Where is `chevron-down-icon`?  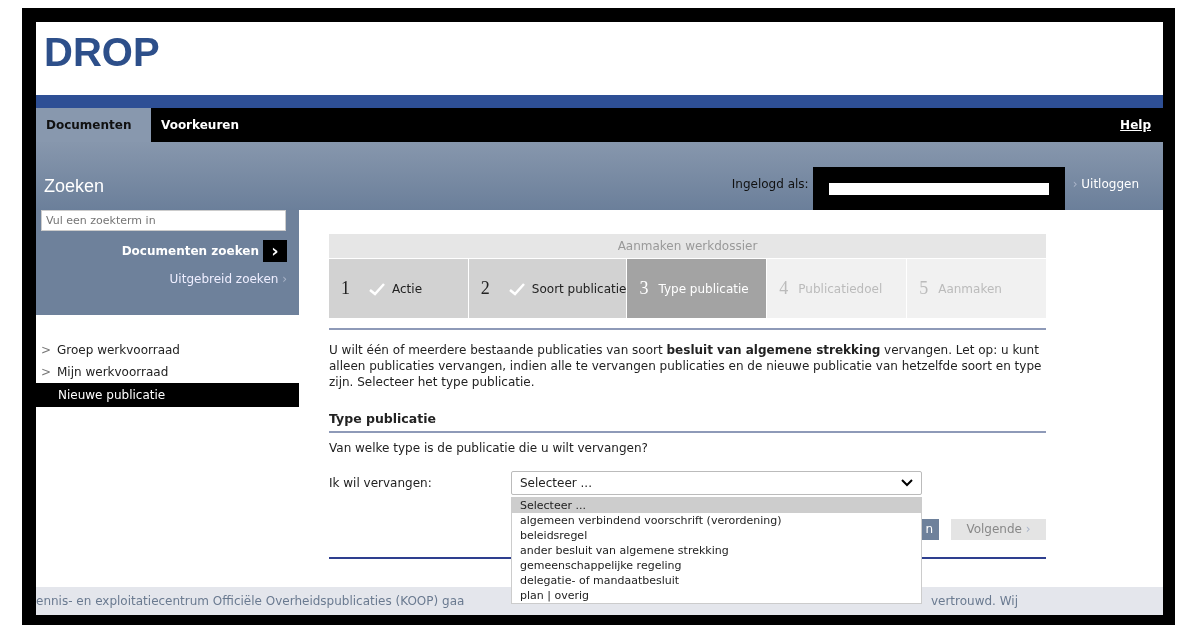 chevron-down-icon is located at coordinates (907, 482).